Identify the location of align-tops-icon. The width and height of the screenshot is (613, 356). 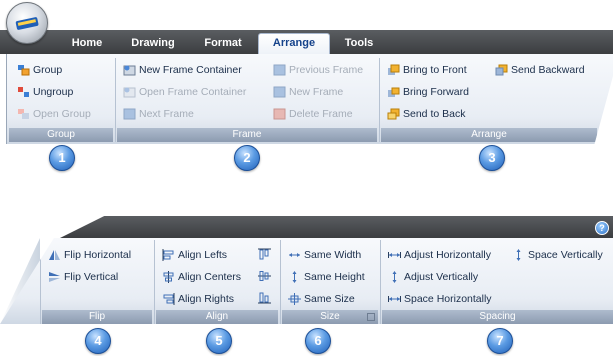
(264, 254).